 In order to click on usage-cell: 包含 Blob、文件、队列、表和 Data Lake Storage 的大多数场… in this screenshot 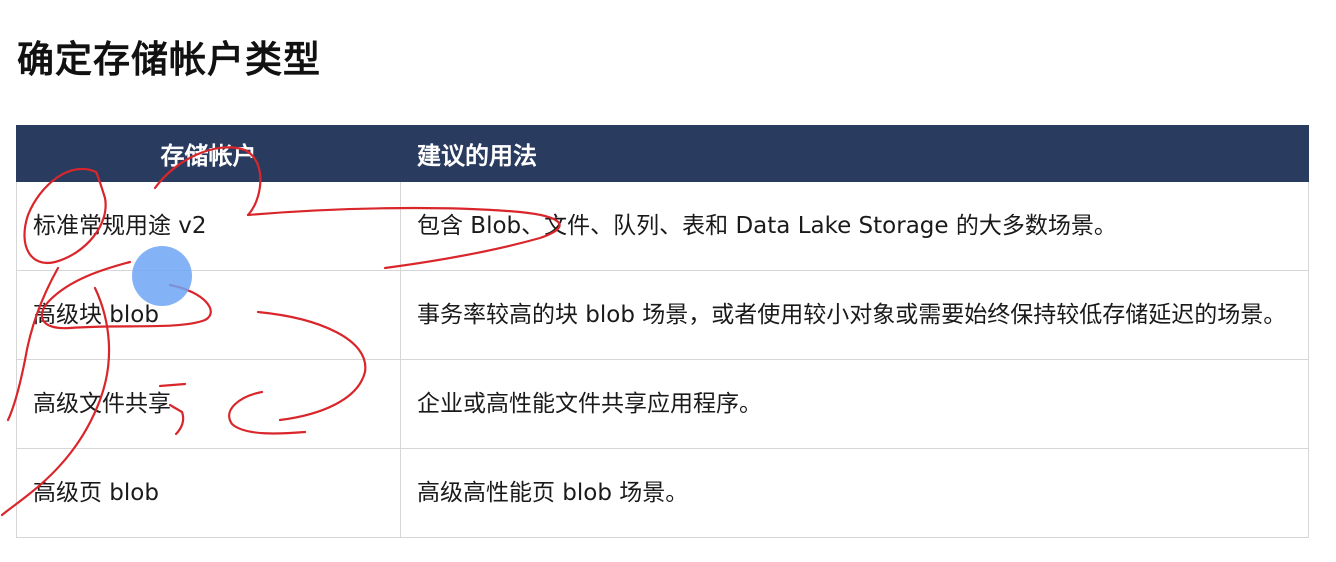, I will do `click(854, 226)`.